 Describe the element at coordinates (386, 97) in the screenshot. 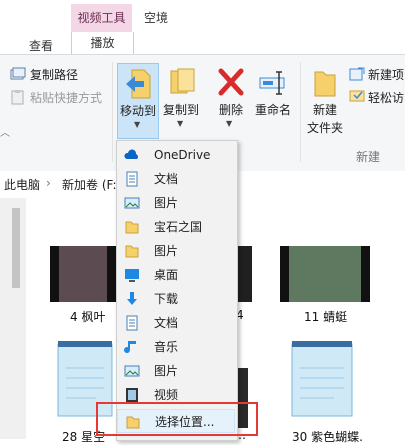

I see `easy-access-button: 轻松访` at that location.